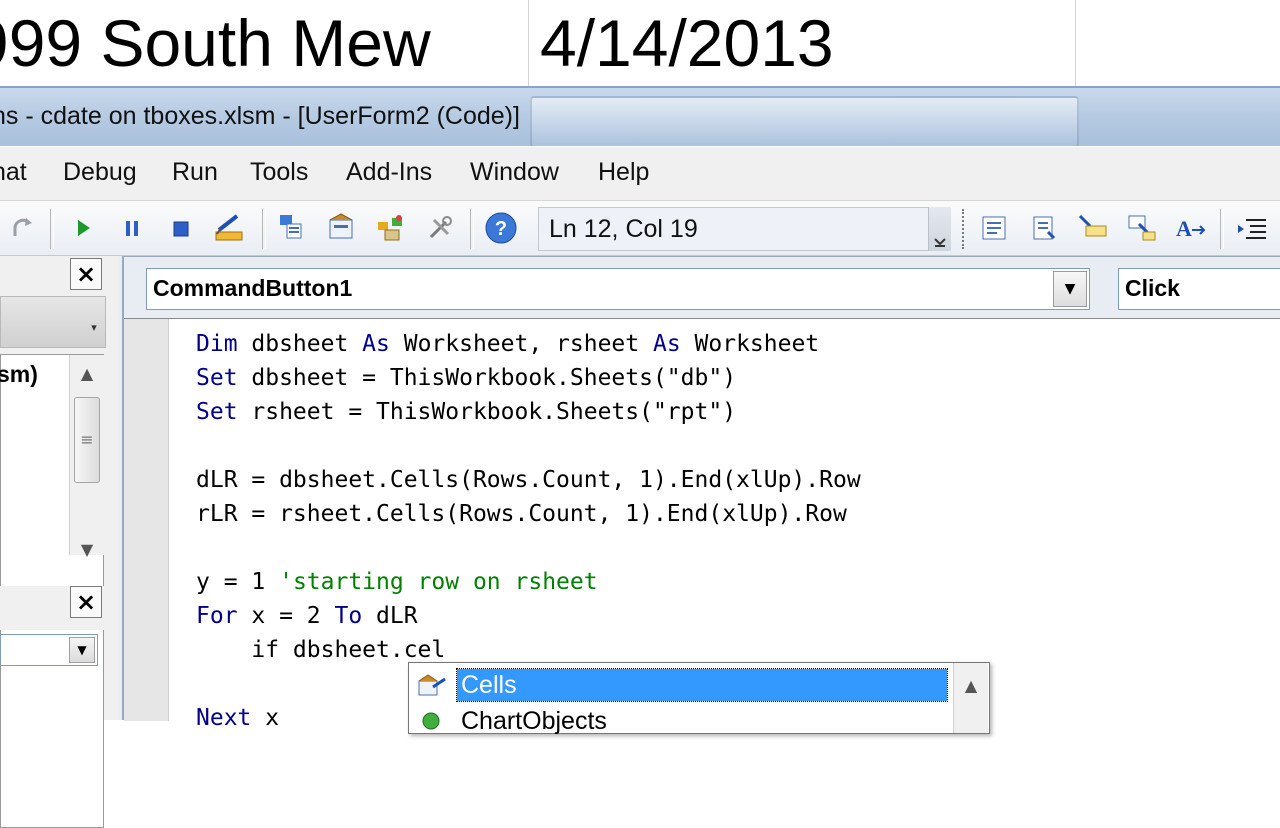 The image size is (1280, 828). What do you see at coordinates (964, 229) in the screenshot?
I see `toolbar-grip` at bounding box center [964, 229].